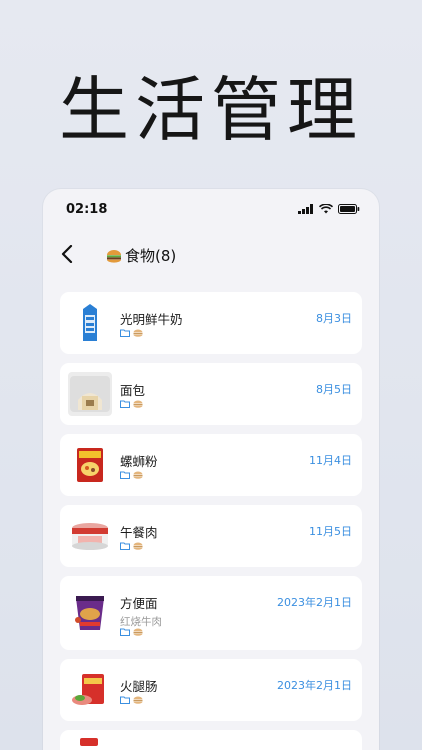  Describe the element at coordinates (141, 622) in the screenshot. I see `item-note: 红烧牛肉` at that location.